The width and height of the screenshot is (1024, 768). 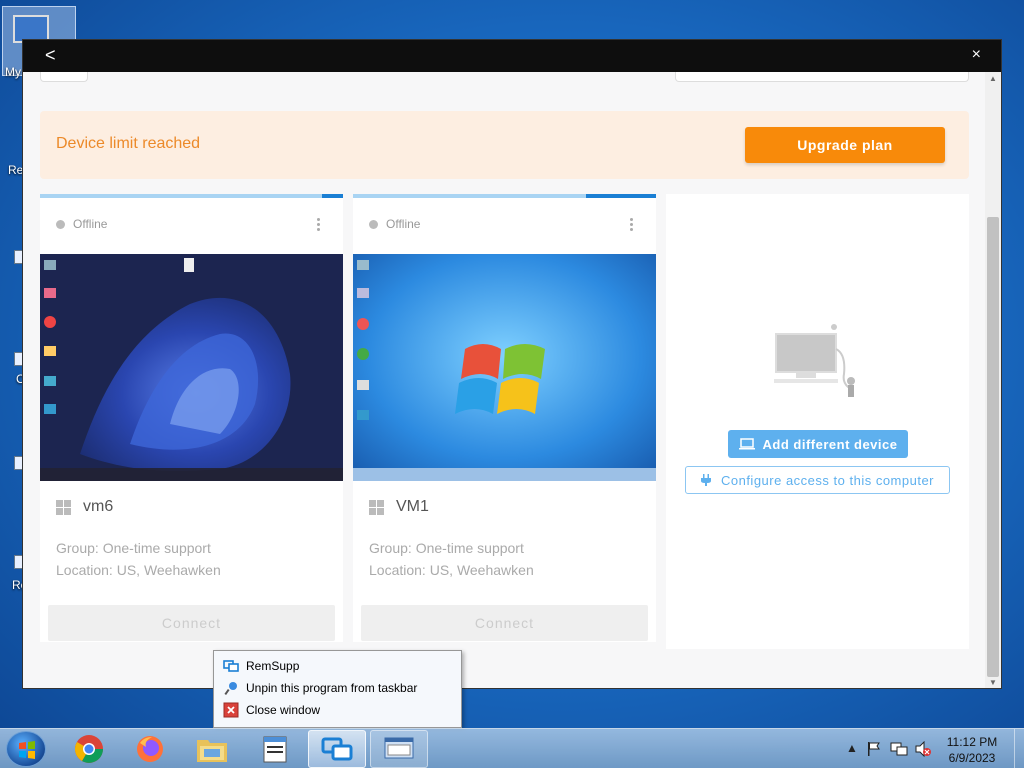 I want to click on network-icon, so click(x=899, y=749).